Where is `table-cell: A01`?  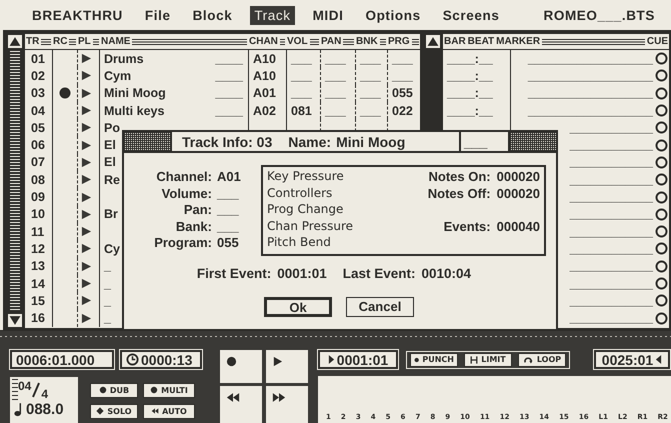 table-cell: A01 is located at coordinates (264, 93).